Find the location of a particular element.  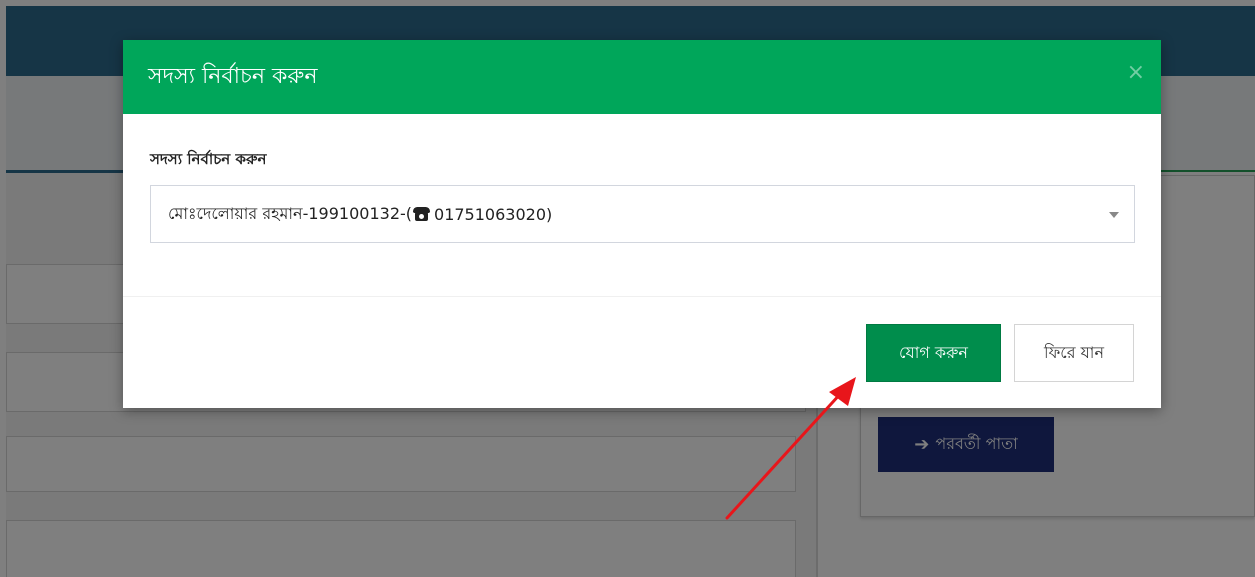

modal-title: সদস্য নির্বাচন করুন is located at coordinates (233, 76).